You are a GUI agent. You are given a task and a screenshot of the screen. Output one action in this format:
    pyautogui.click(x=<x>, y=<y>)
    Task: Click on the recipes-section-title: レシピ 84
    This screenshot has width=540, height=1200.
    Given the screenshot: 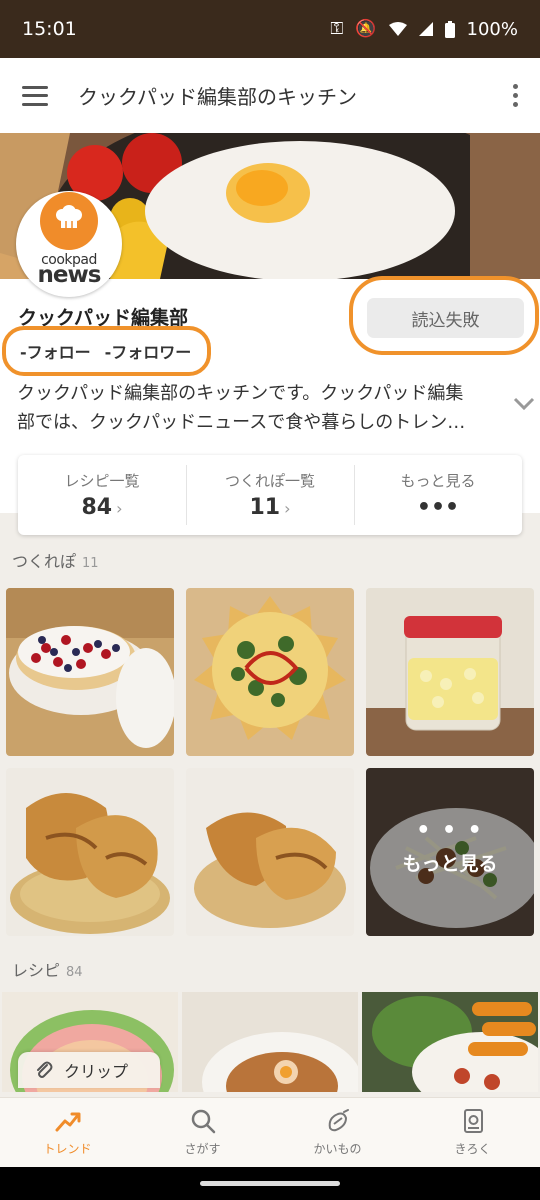 What is the action you would take?
    pyautogui.click(x=47, y=969)
    